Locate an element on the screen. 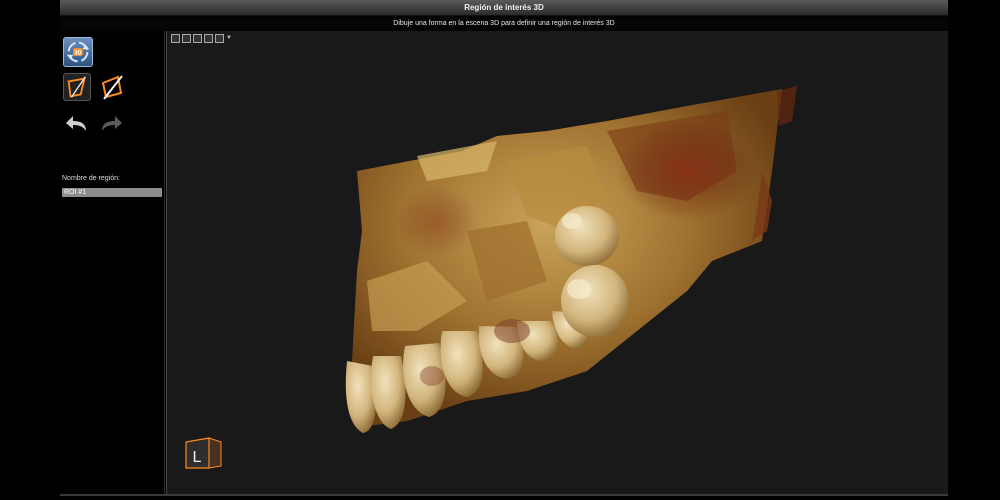  undo-arrow-icon is located at coordinates (76, 123).